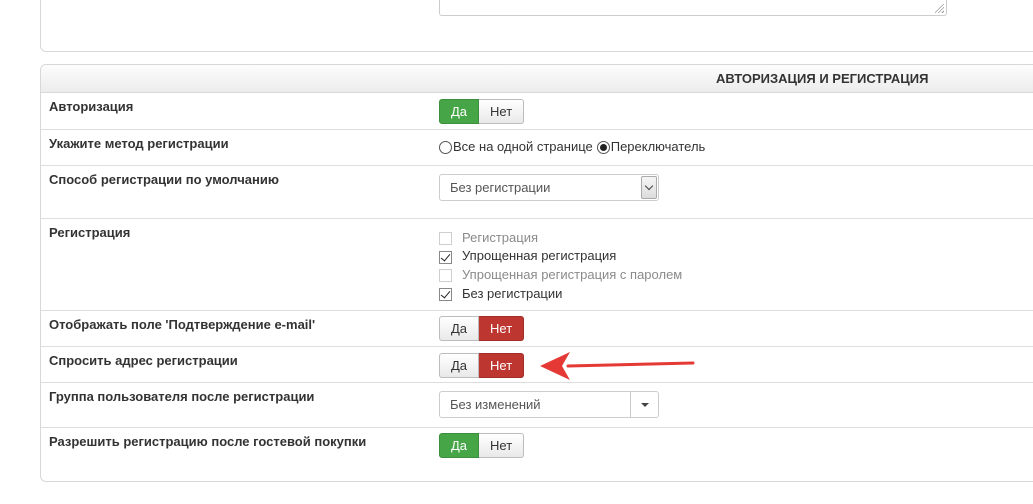  What do you see at coordinates (445, 276) in the screenshot?
I see `checkbox-simplified-with-password` at bounding box center [445, 276].